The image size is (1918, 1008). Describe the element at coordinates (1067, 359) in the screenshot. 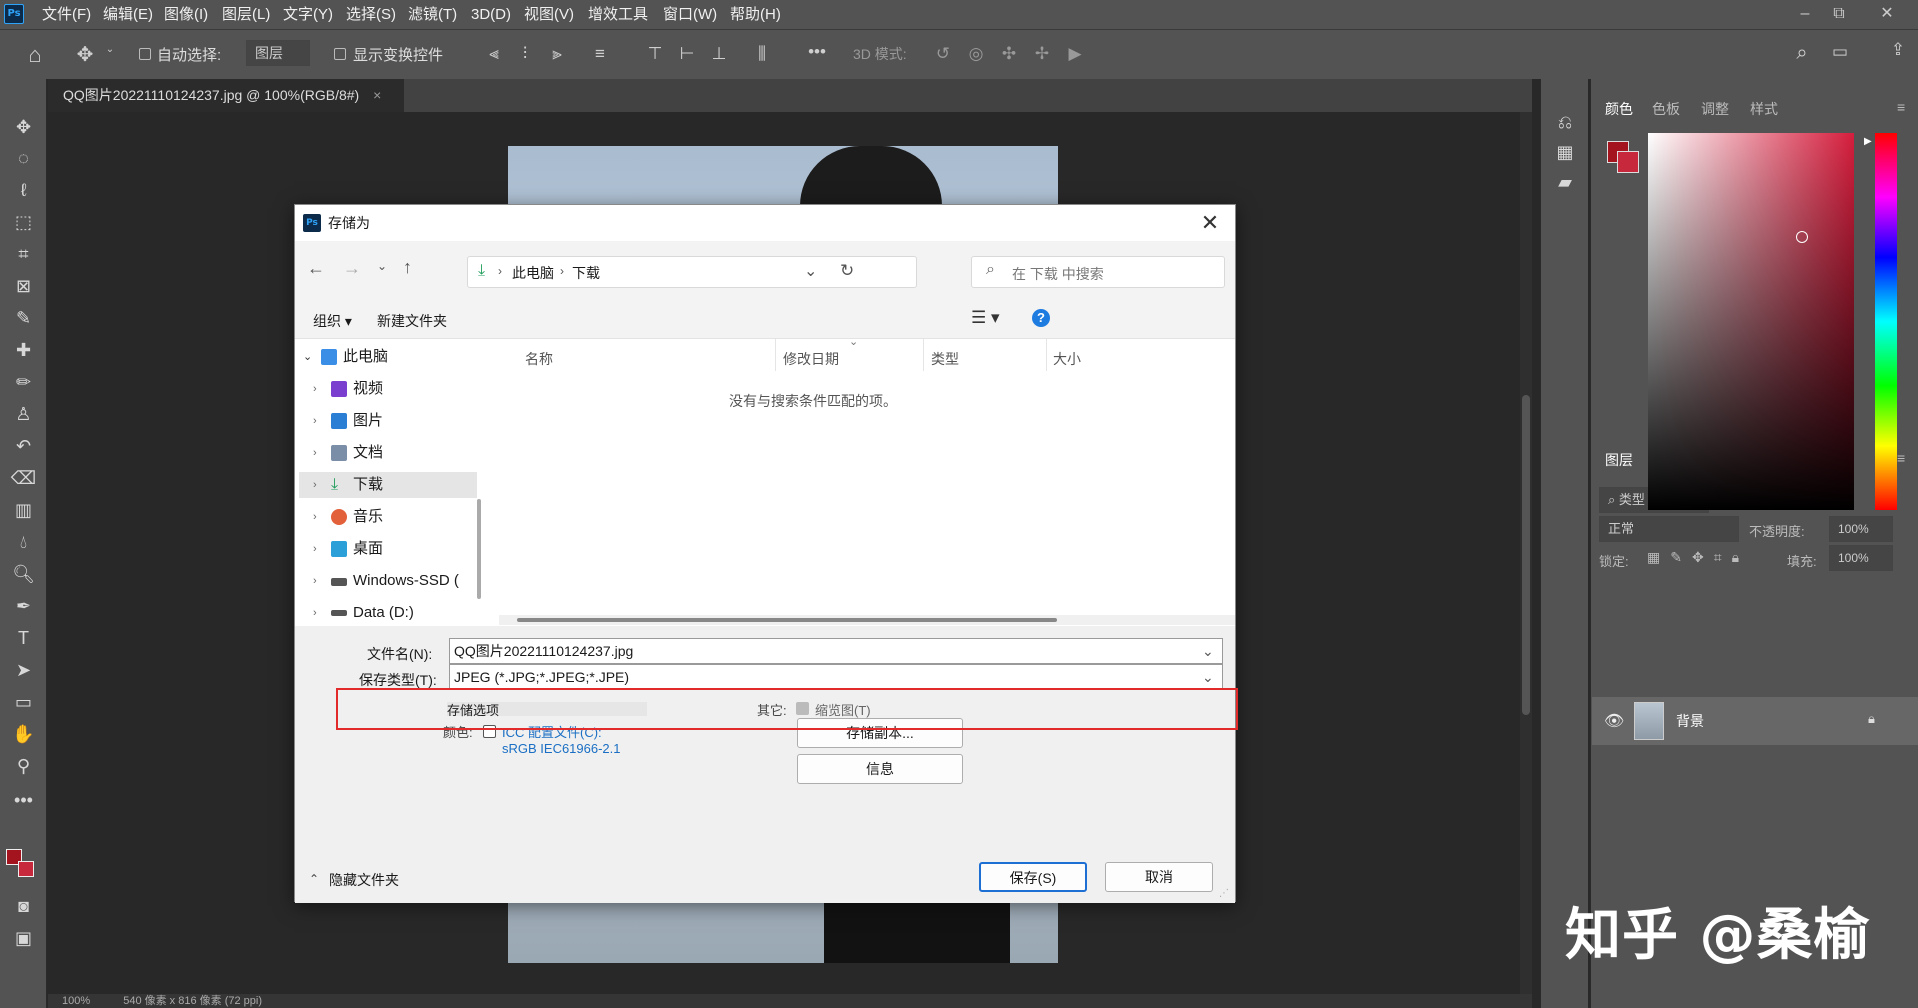

I see `column-size: 大小` at that location.